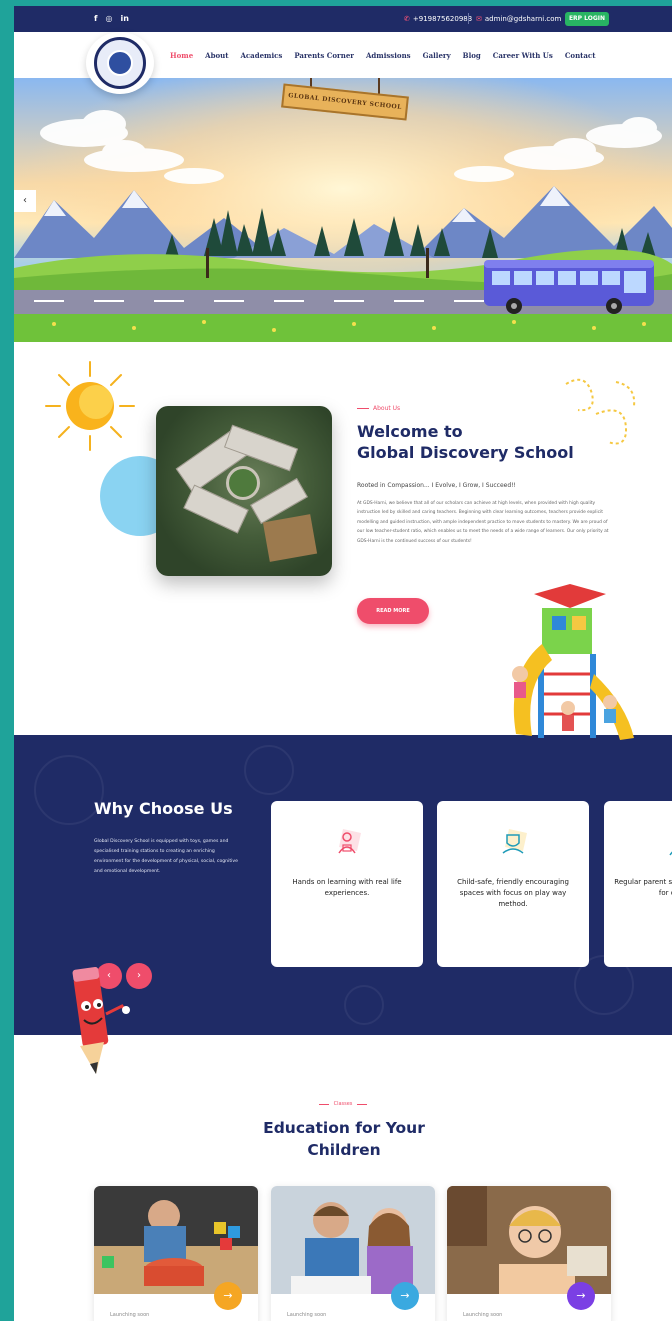 The image size is (672, 1321). What do you see at coordinates (244, 491) in the screenshot?
I see `campus-aerial-image` at bounding box center [244, 491].